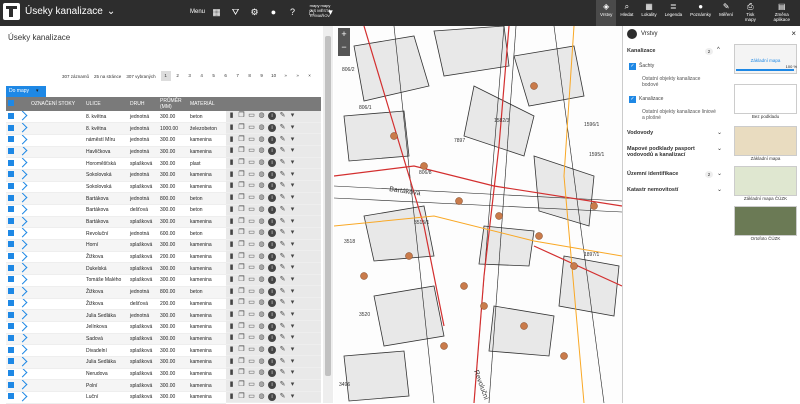  I want to click on layer-sub: Ostatní objekty kanalizace bodové, so click(679, 82).